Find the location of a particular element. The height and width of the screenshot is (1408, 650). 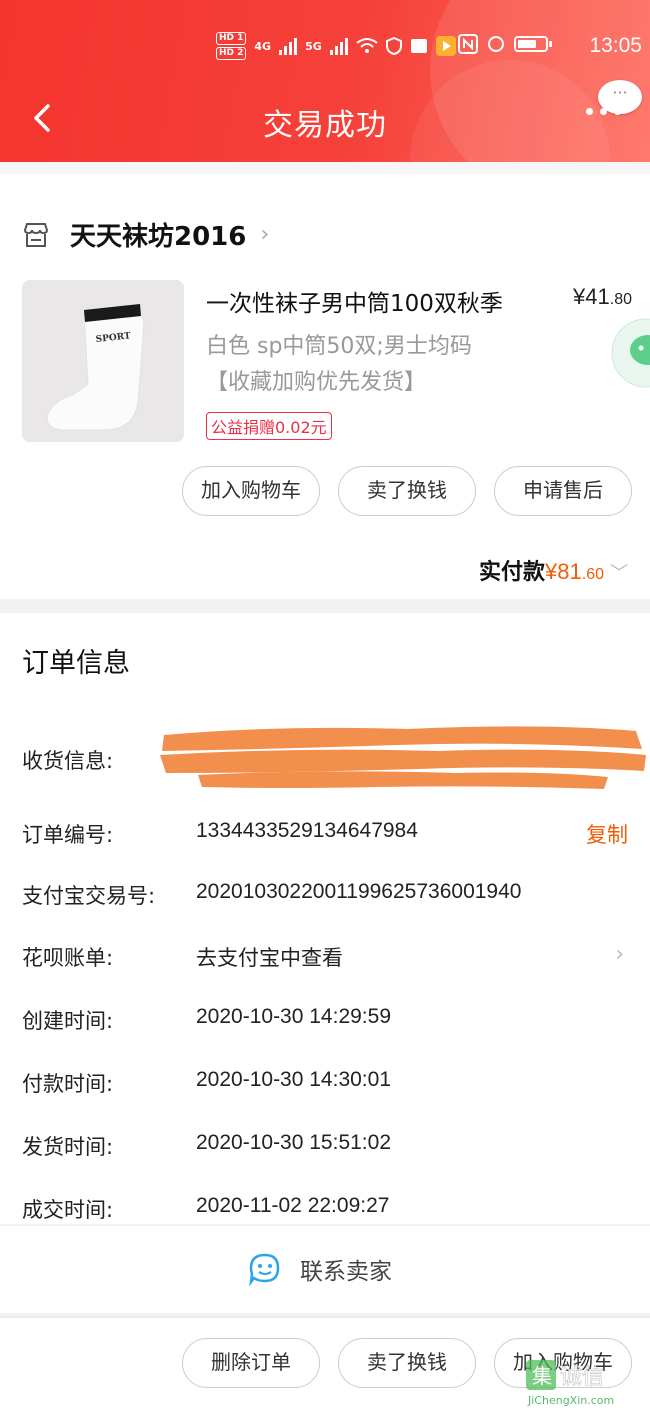

svg-text: 诚信 is located at coordinates (582, 1377).